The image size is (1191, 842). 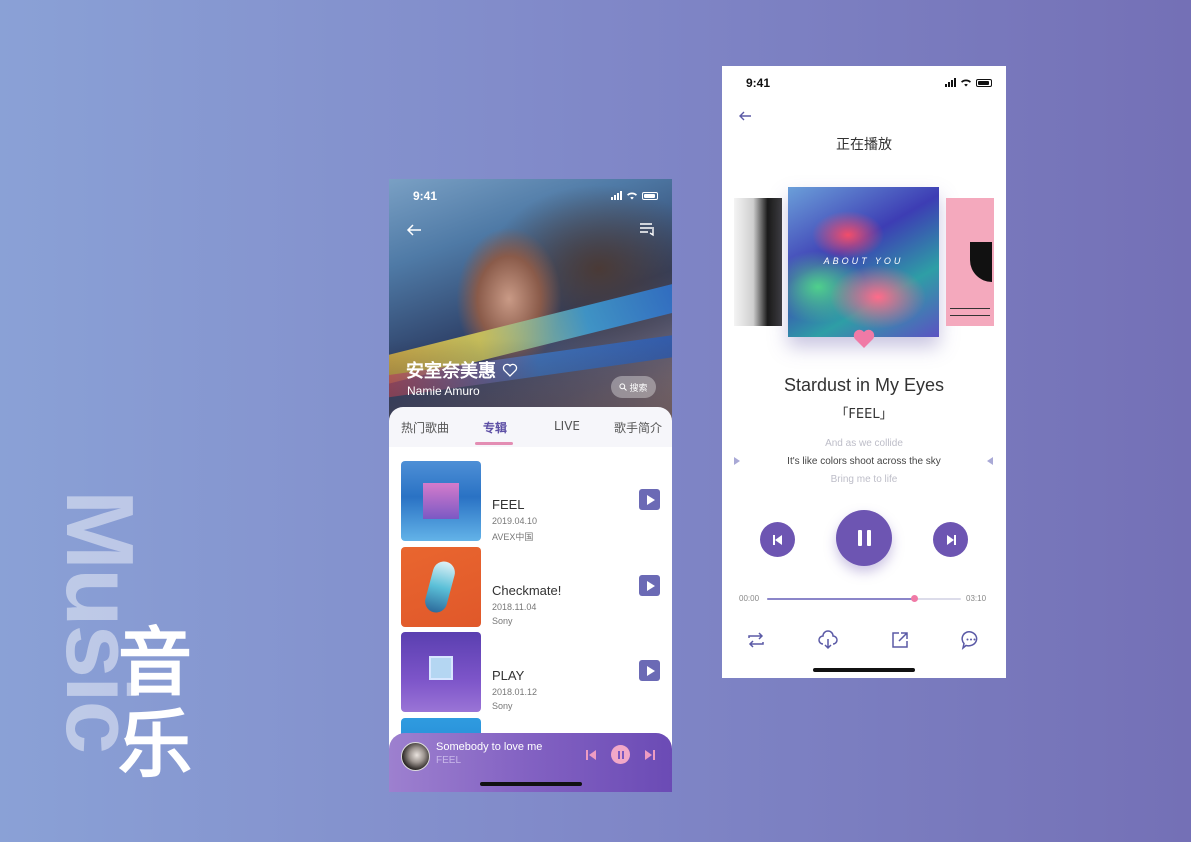 What do you see at coordinates (841, 599) in the screenshot?
I see `progress-fill` at bounding box center [841, 599].